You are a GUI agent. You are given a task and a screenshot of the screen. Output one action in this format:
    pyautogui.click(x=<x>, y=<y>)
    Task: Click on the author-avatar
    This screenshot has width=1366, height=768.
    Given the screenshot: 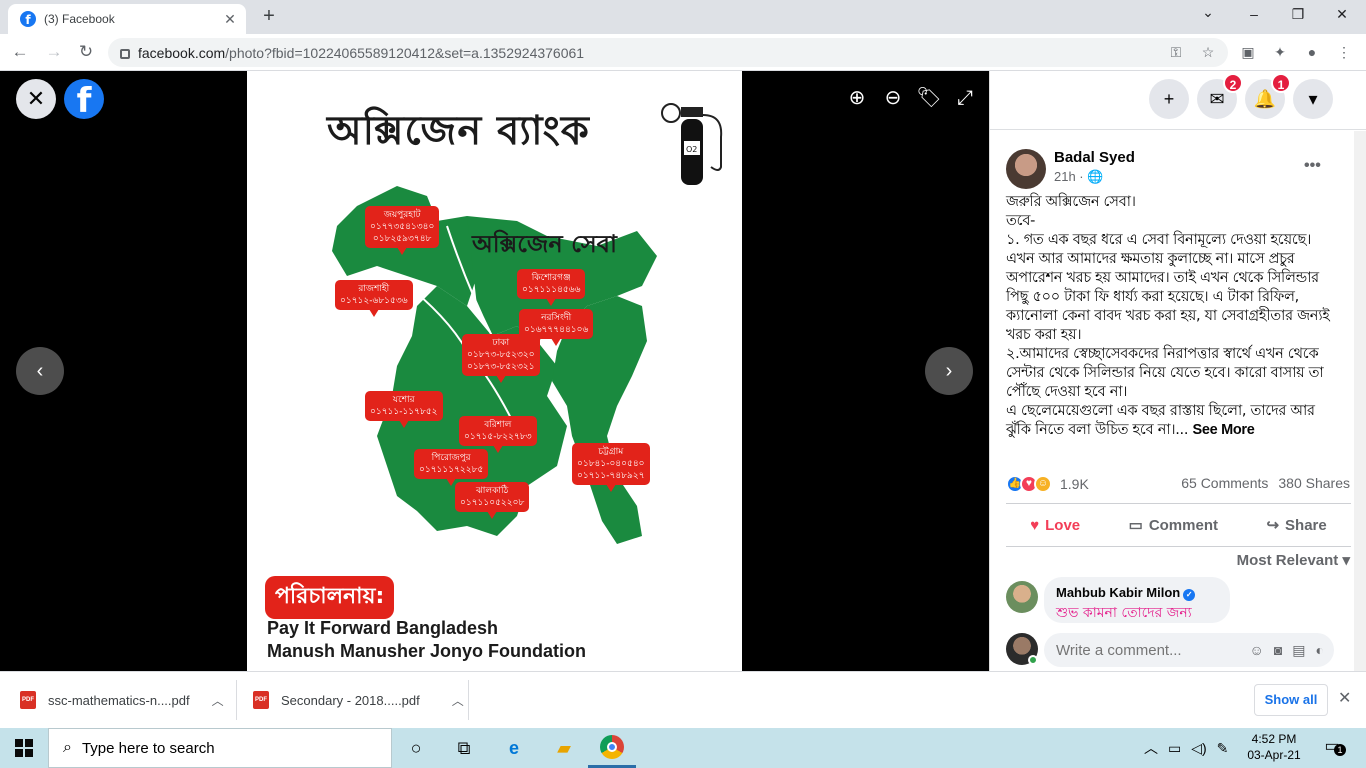 What is the action you would take?
    pyautogui.click(x=1026, y=169)
    